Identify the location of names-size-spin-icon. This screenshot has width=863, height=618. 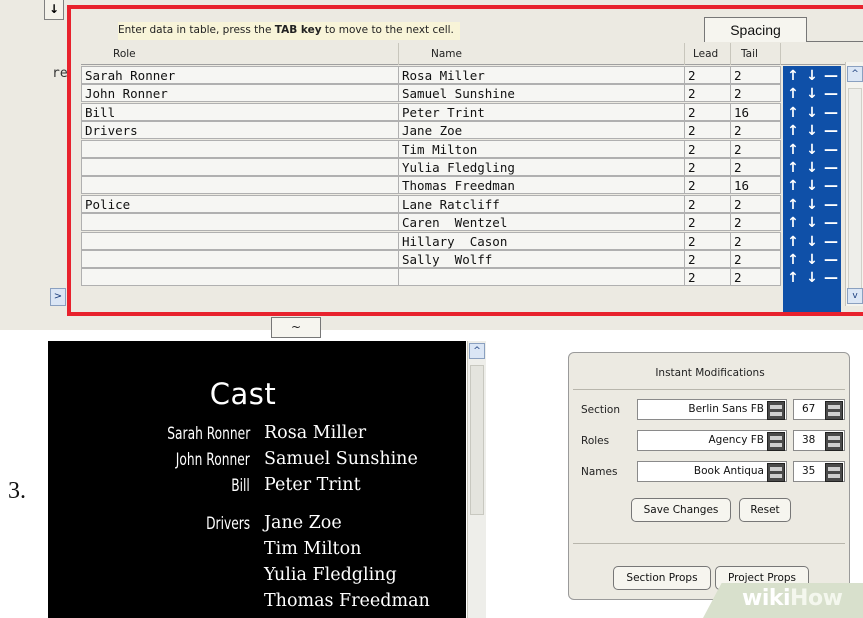
(834, 472).